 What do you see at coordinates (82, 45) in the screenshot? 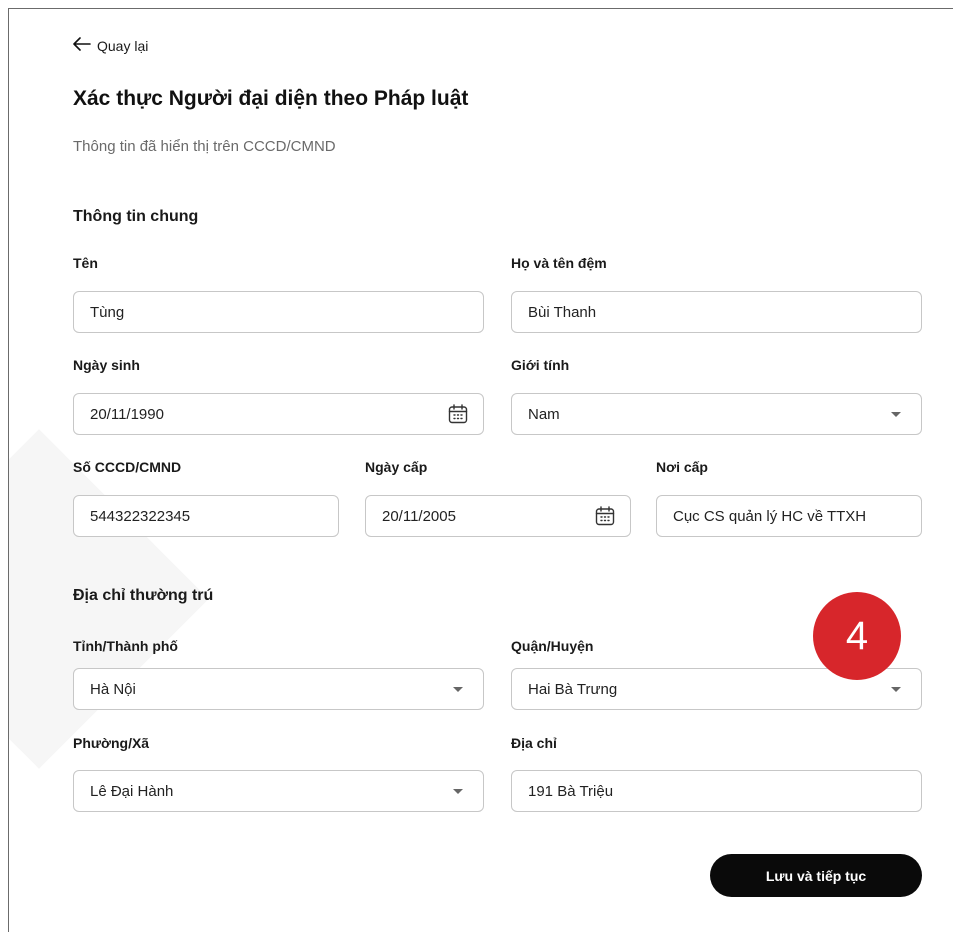
I see `arrow-left-icon` at bounding box center [82, 45].